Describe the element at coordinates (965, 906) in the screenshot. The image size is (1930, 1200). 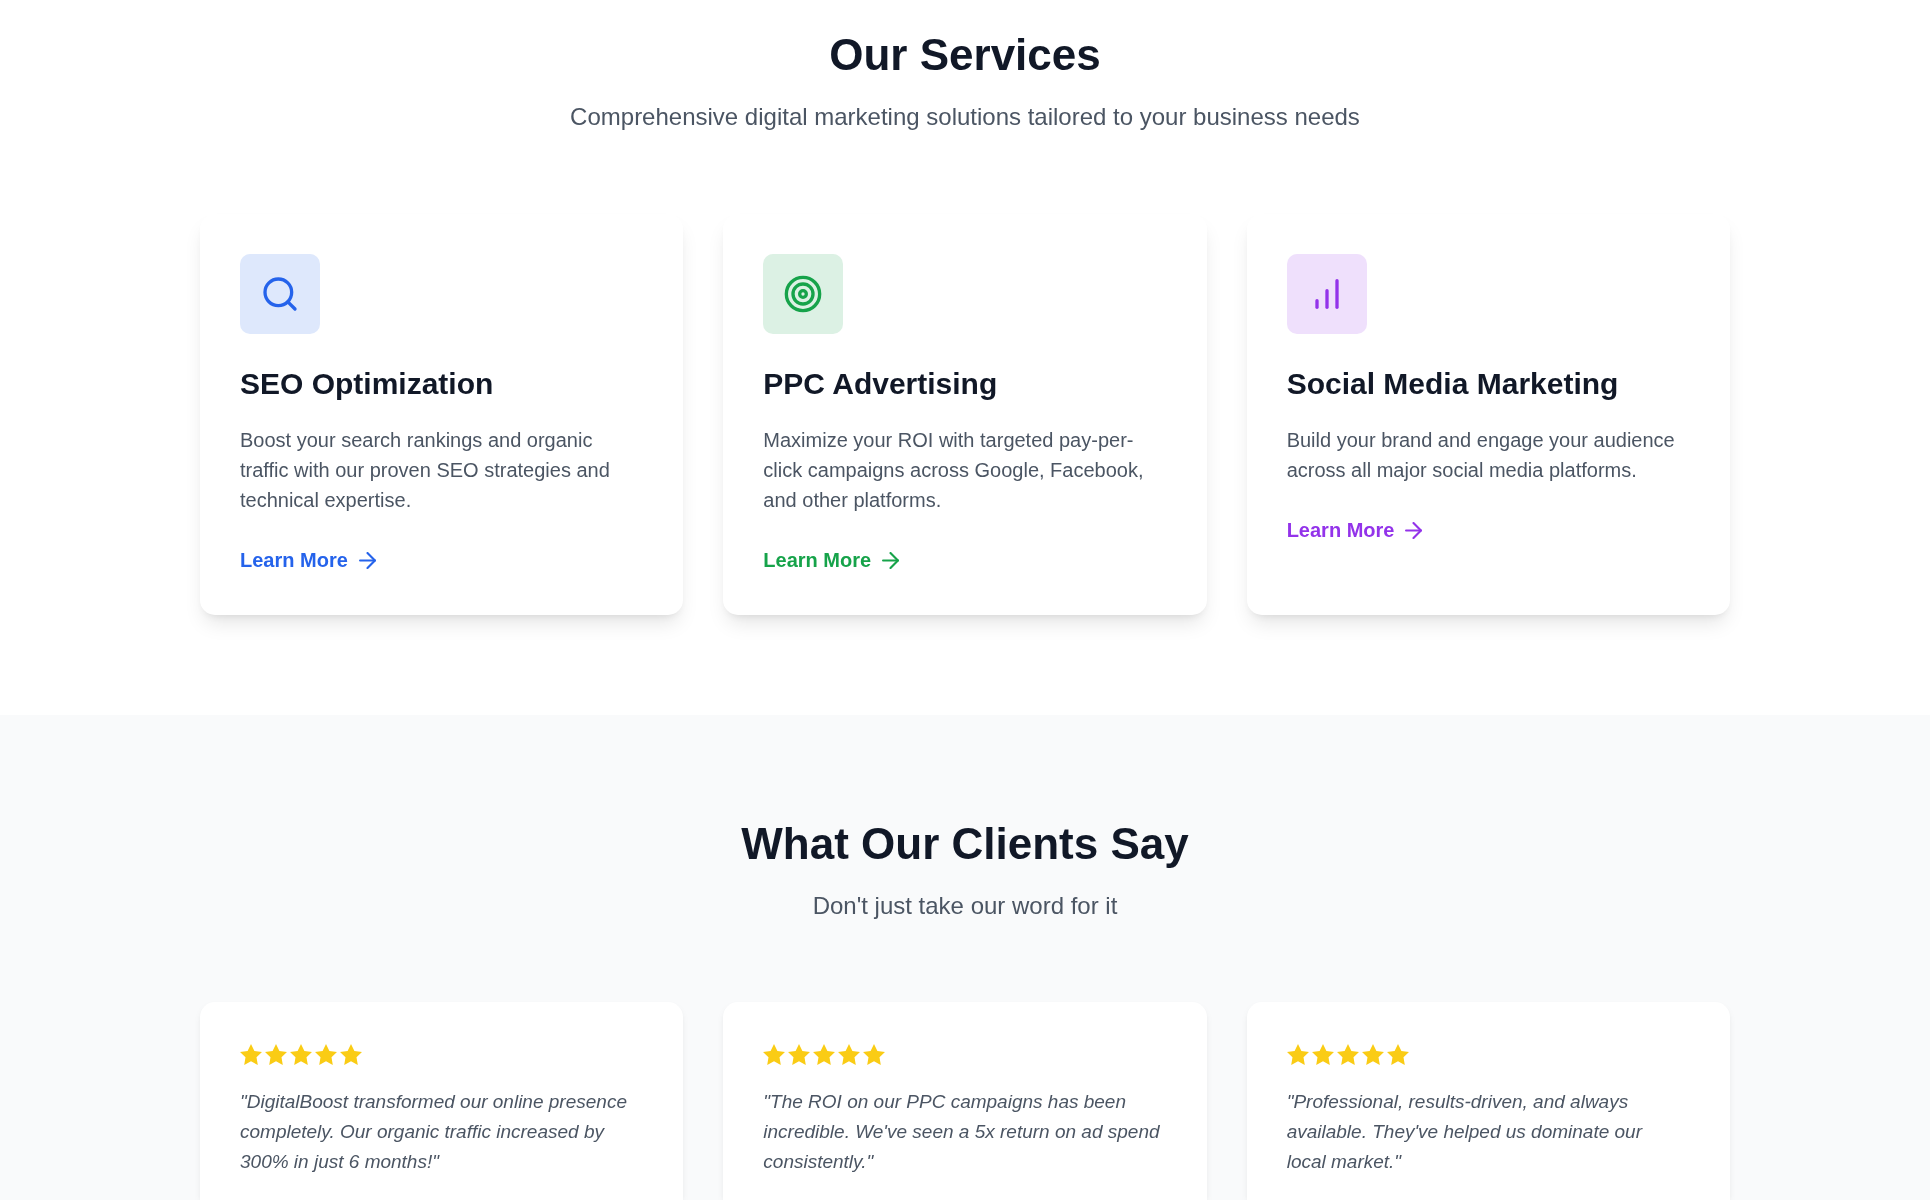
I see `section-subtitle: Don't just take our word for it` at that location.